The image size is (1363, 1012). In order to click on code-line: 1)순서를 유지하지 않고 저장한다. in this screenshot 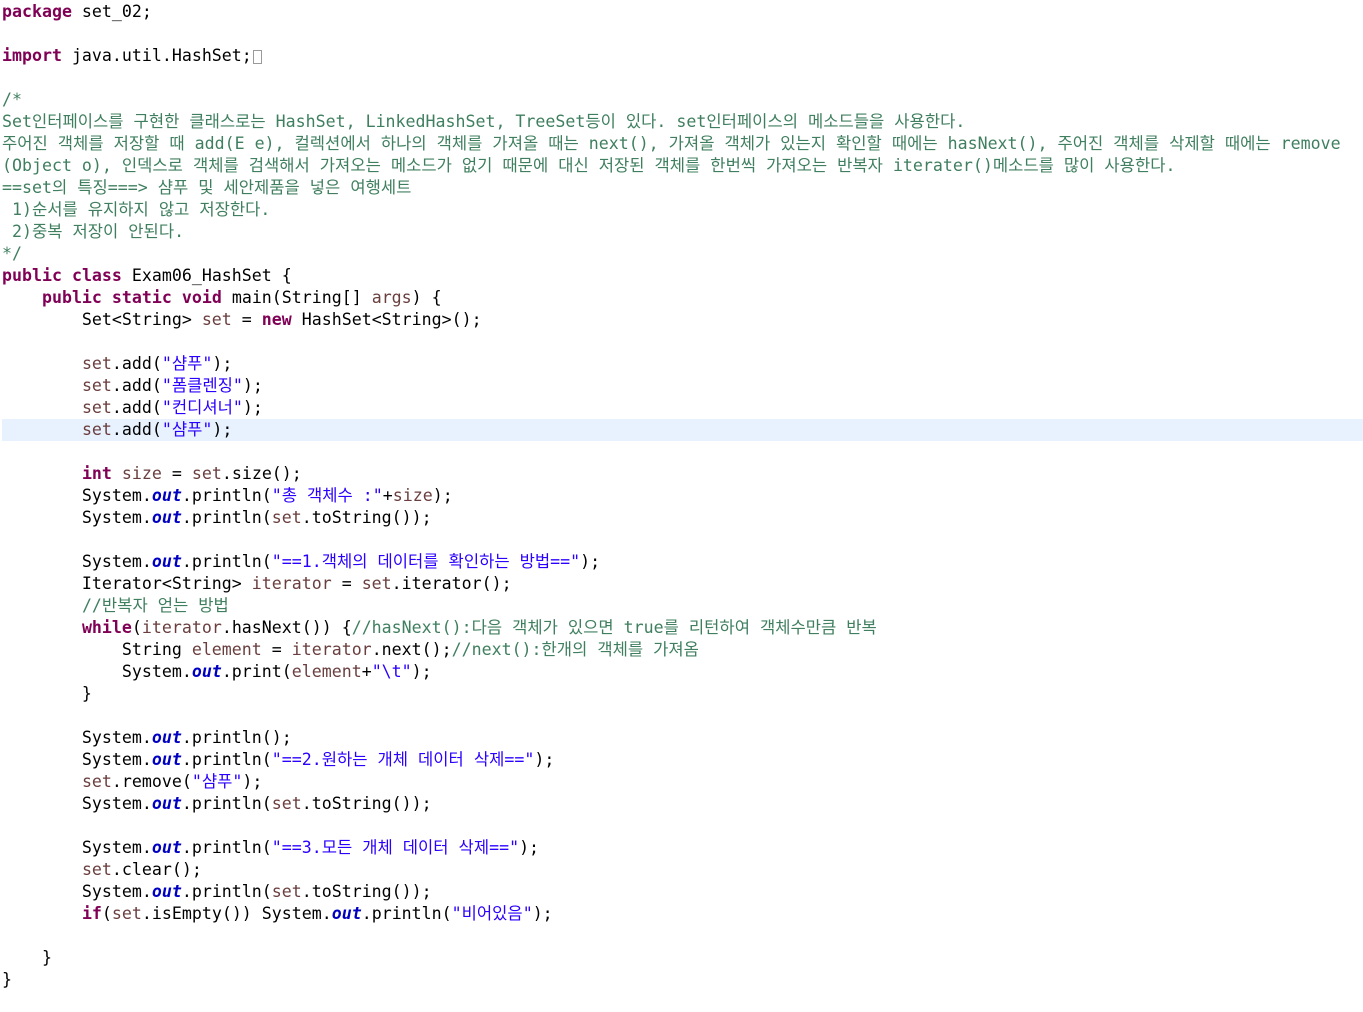, I will do `click(681, 210)`.